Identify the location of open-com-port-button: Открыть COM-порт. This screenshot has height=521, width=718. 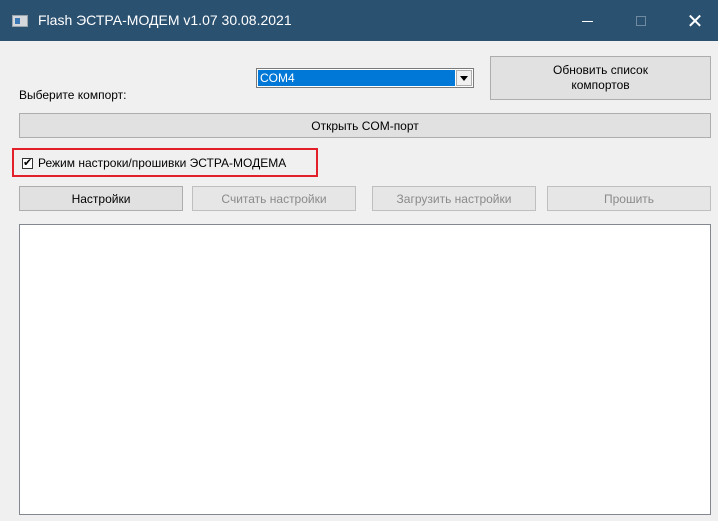
(365, 125).